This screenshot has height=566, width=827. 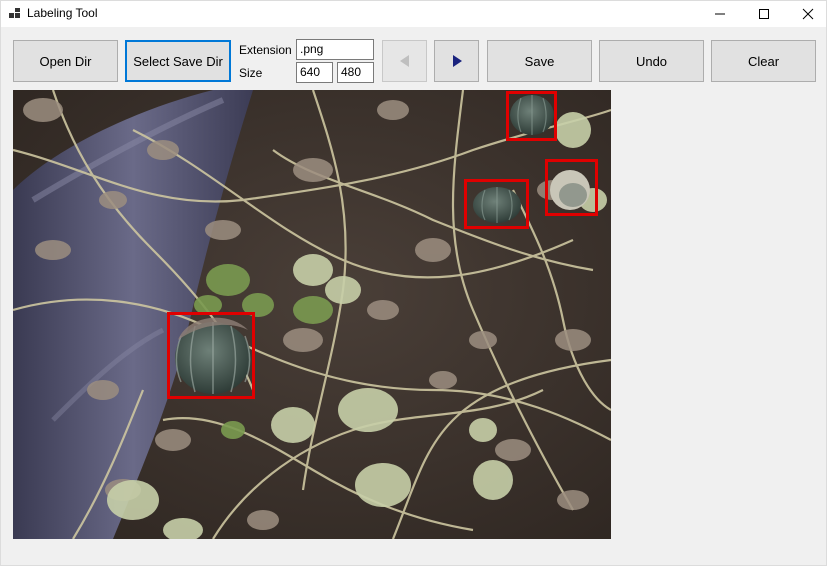 What do you see at coordinates (314, 72) in the screenshot?
I see `width-field: 640` at bounding box center [314, 72].